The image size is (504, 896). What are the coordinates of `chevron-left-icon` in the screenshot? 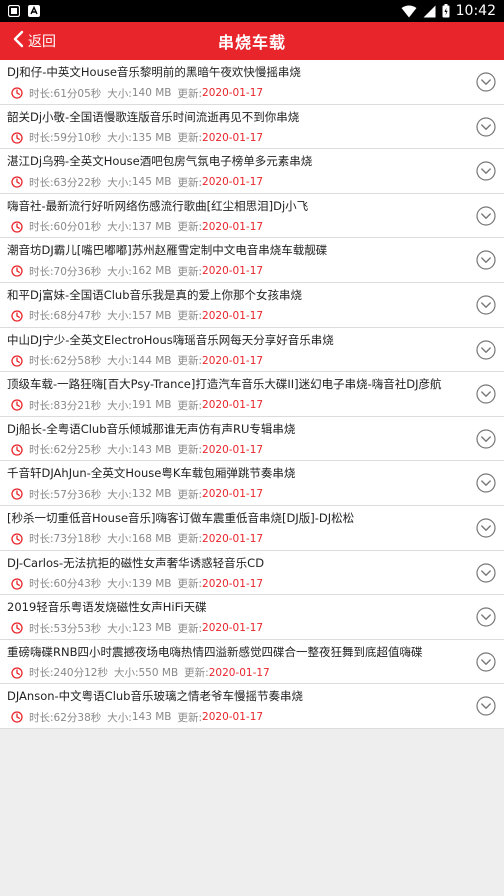 It's located at (18, 41).